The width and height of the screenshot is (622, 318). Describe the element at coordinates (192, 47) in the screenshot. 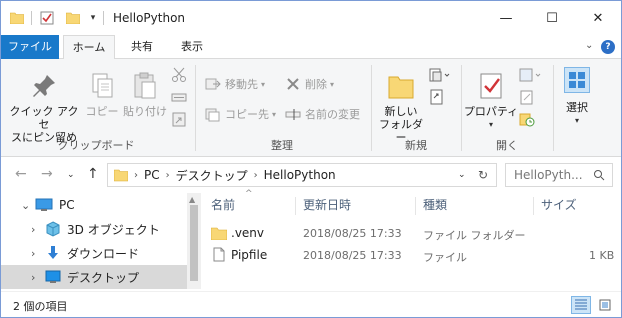

I see `tab-view: 表示` at that location.